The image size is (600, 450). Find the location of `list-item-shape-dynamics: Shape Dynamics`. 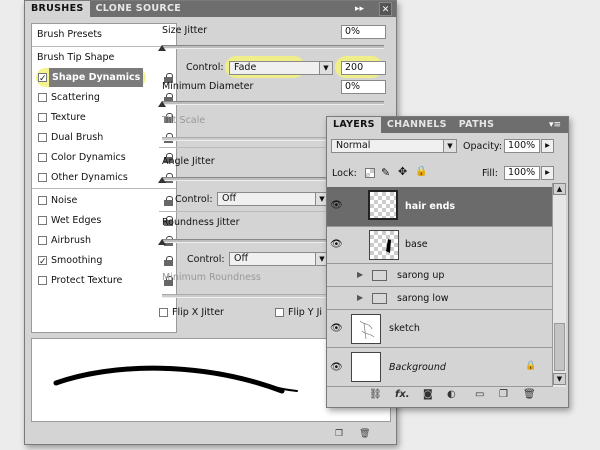

list-item-shape-dynamics: Shape Dynamics is located at coordinates (104, 78).